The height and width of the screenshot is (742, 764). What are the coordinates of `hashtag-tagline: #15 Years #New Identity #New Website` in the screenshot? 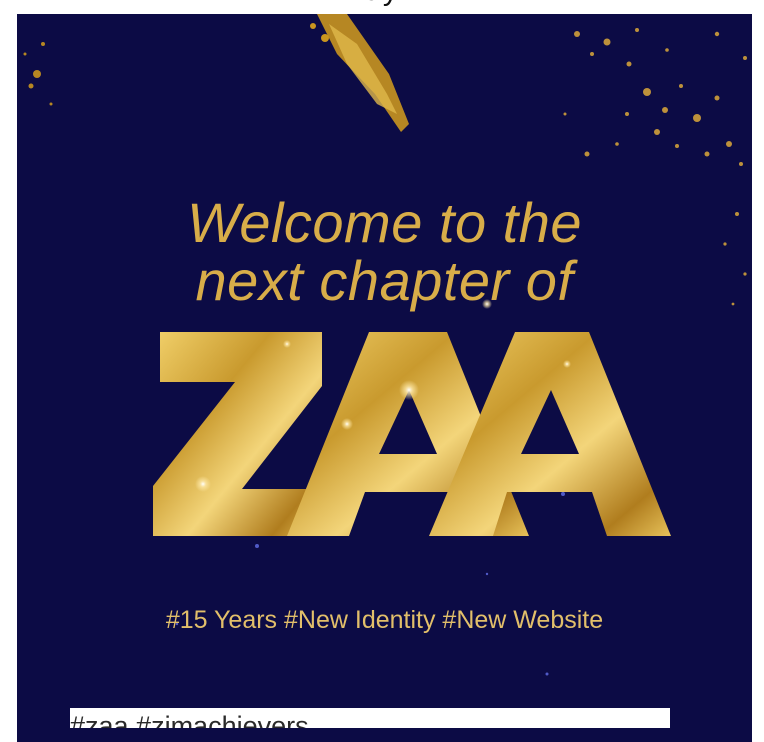 It's located at (384, 620).